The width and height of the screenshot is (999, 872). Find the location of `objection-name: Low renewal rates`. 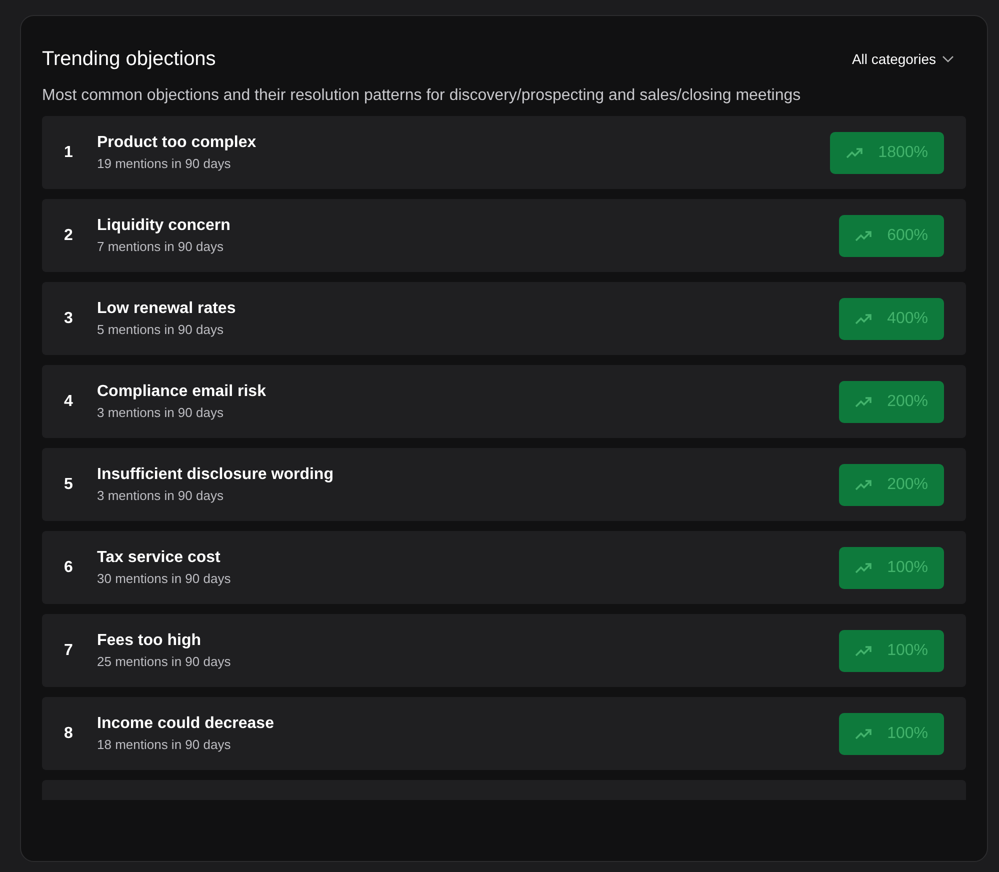

objection-name: Low renewal rates is located at coordinates (167, 308).